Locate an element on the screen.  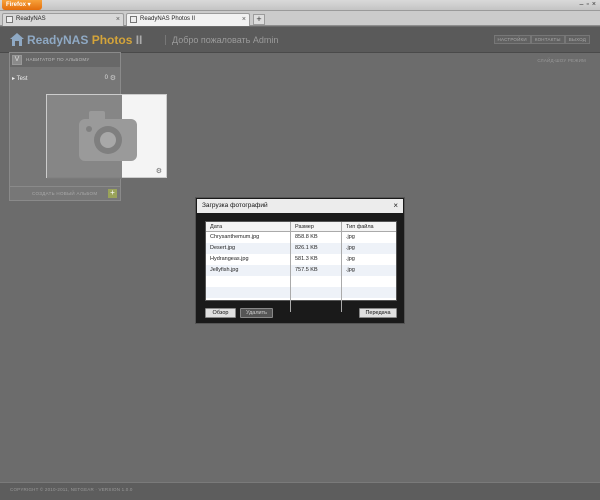
file-name: Chrysanthemum.jpg is located at coordinates (248, 237).